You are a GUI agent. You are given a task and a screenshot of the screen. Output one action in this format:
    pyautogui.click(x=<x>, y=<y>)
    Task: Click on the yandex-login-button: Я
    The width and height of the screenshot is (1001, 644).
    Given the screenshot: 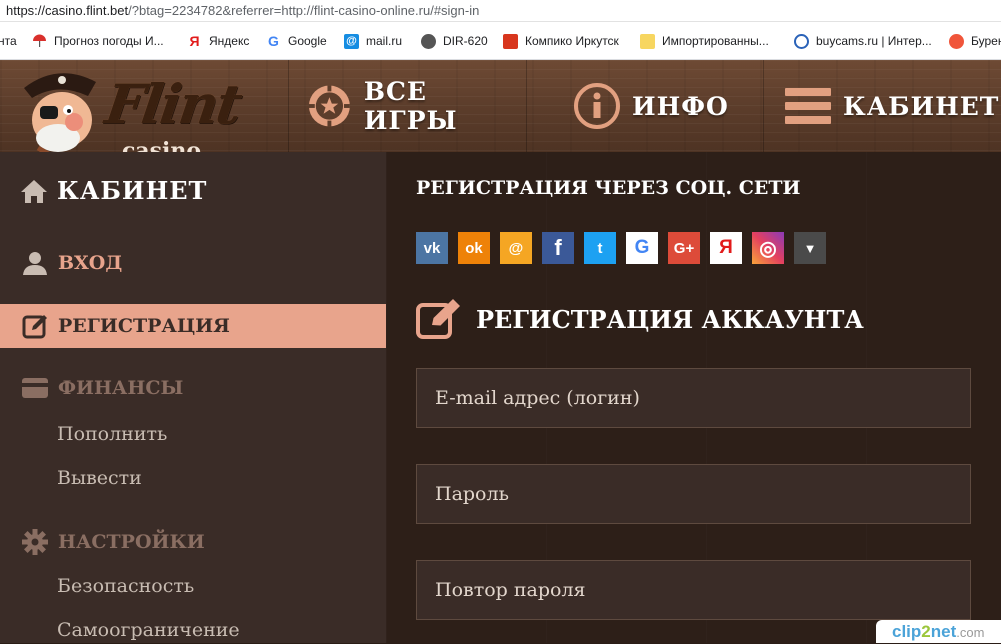 What is the action you would take?
    pyautogui.click(x=726, y=248)
    